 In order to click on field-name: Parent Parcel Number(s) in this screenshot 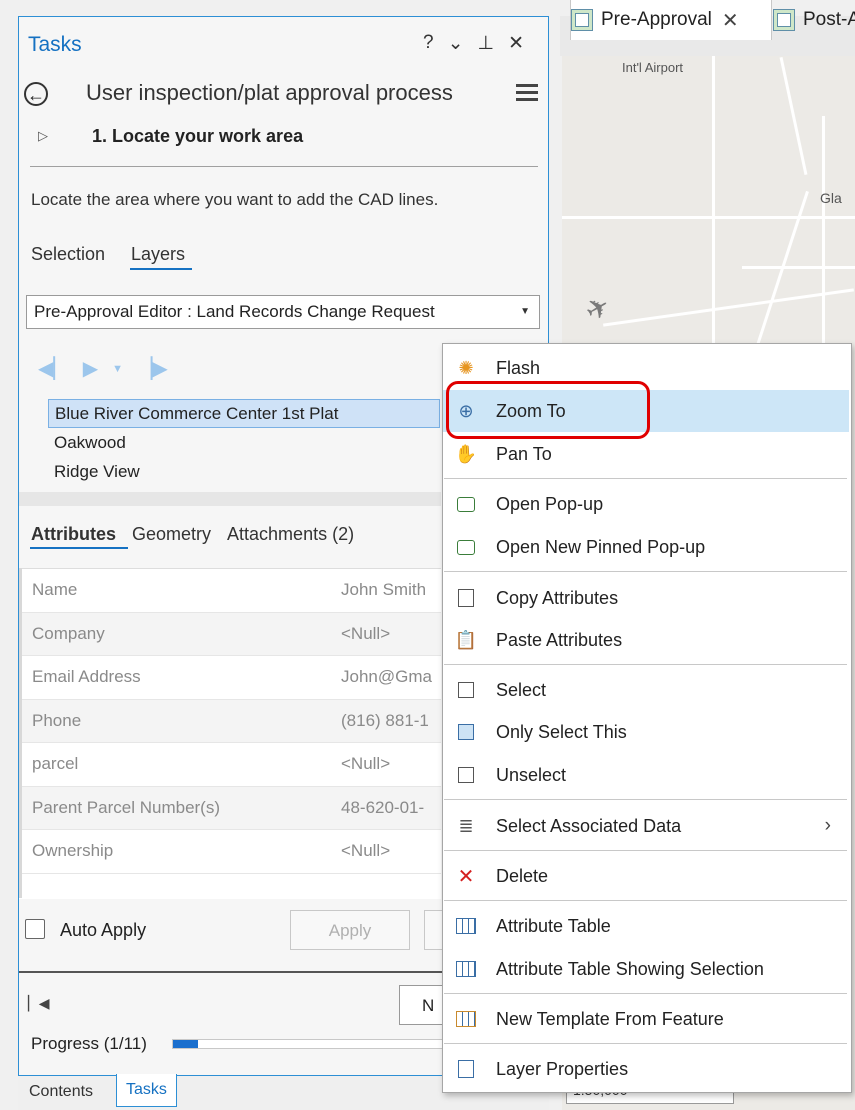, I will do `click(126, 807)`.